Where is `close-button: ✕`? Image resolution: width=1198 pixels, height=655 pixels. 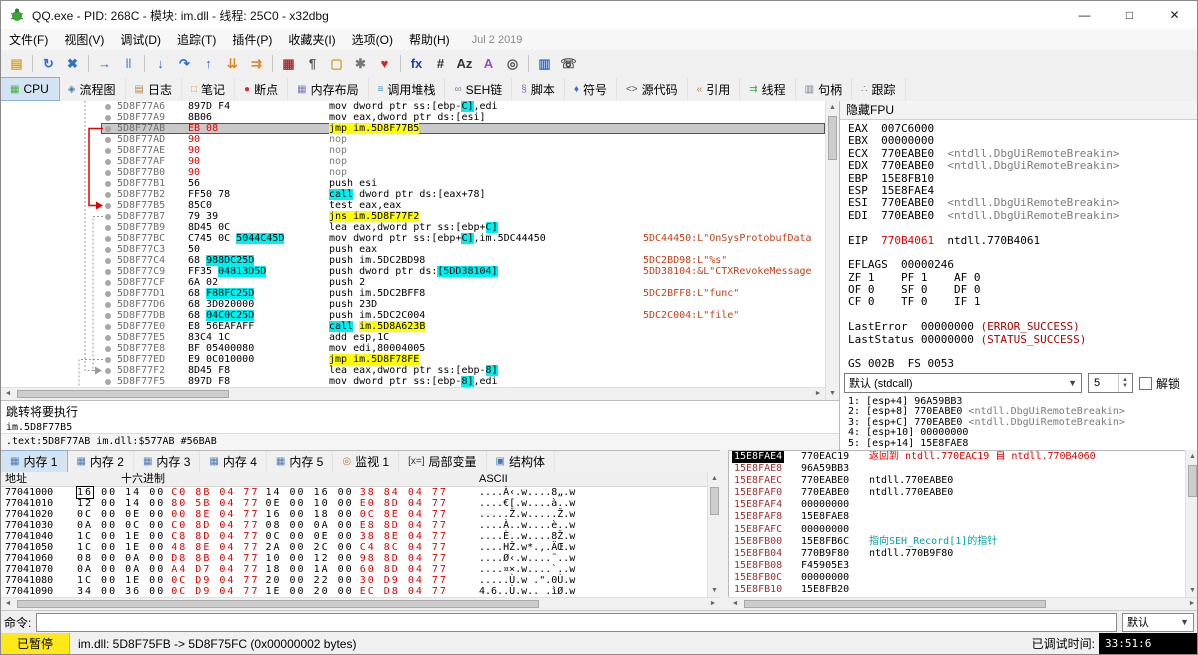 close-button: ✕ is located at coordinates (1174, 15).